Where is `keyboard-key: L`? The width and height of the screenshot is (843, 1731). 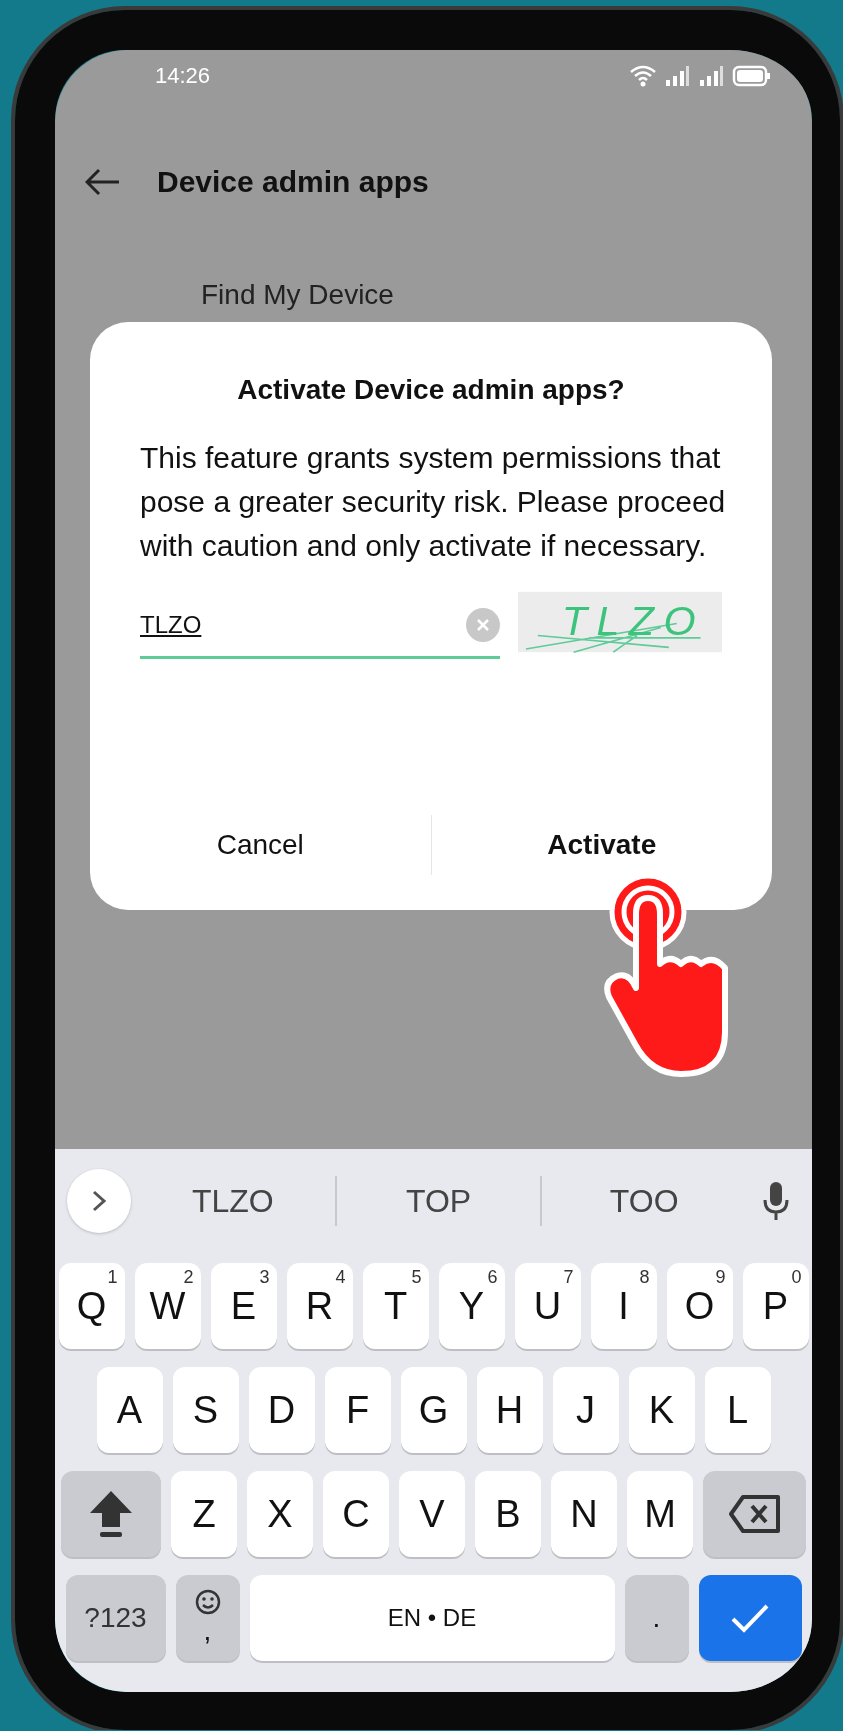 keyboard-key: L is located at coordinates (737, 1410).